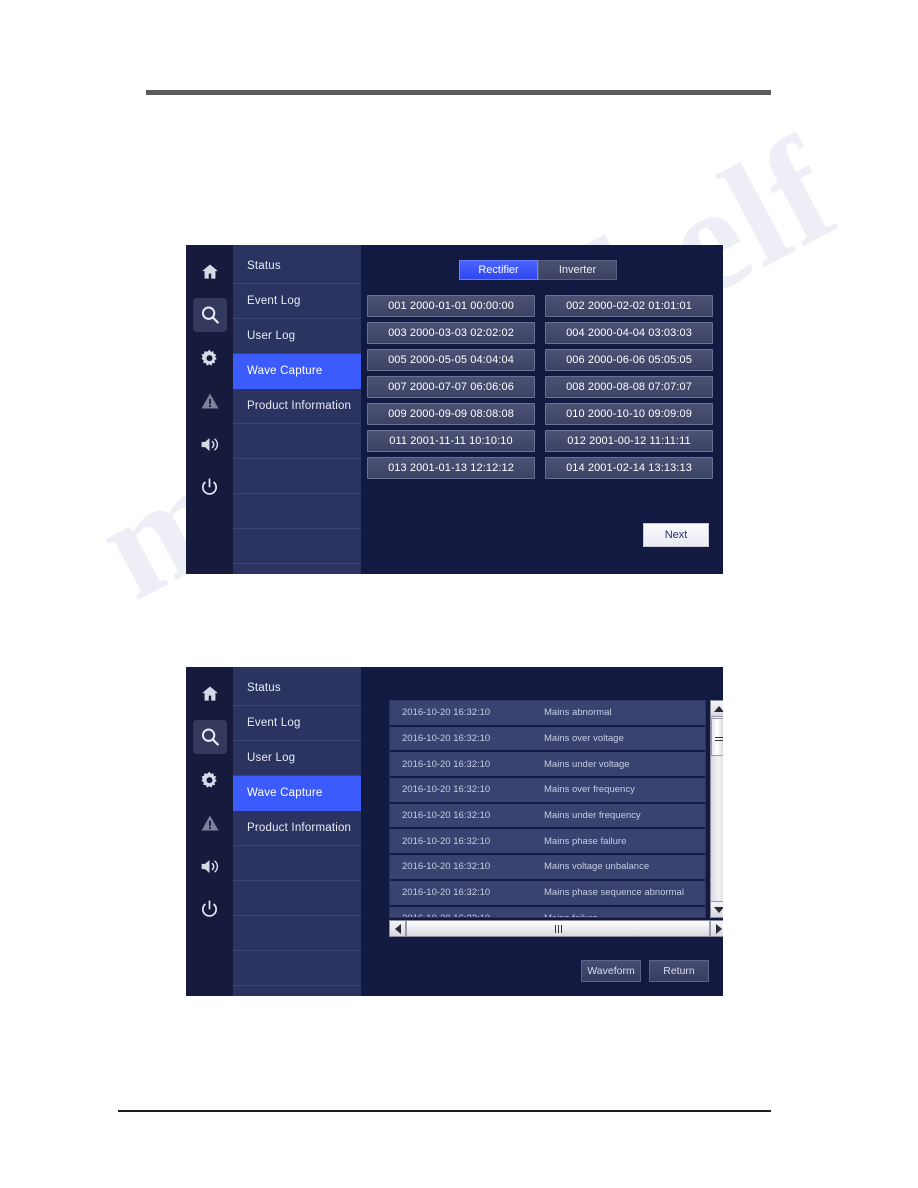 This screenshot has width=918, height=1188. I want to click on wave-capture-entry: 008 2000-08-08 07:07:07, so click(629, 387).